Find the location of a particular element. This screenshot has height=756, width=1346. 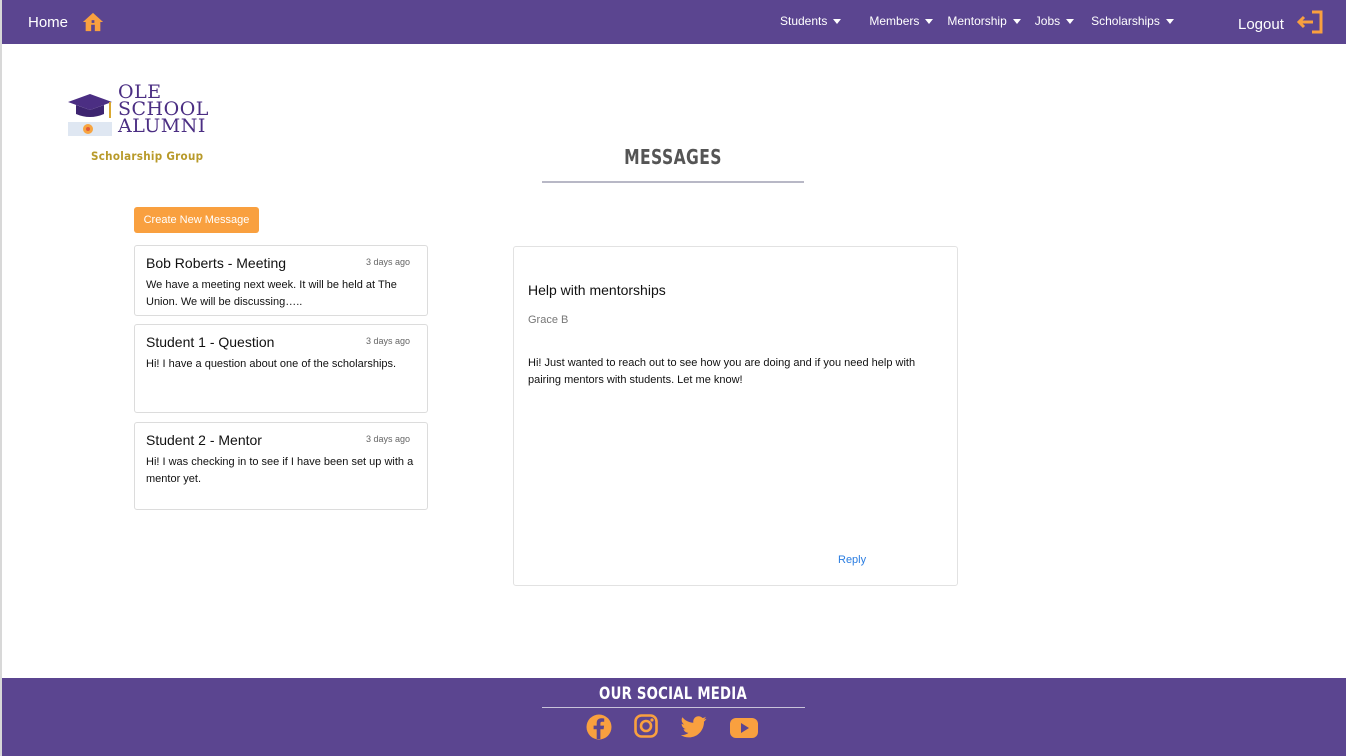

nav-students-dropdown: Students is located at coordinates (811, 21).